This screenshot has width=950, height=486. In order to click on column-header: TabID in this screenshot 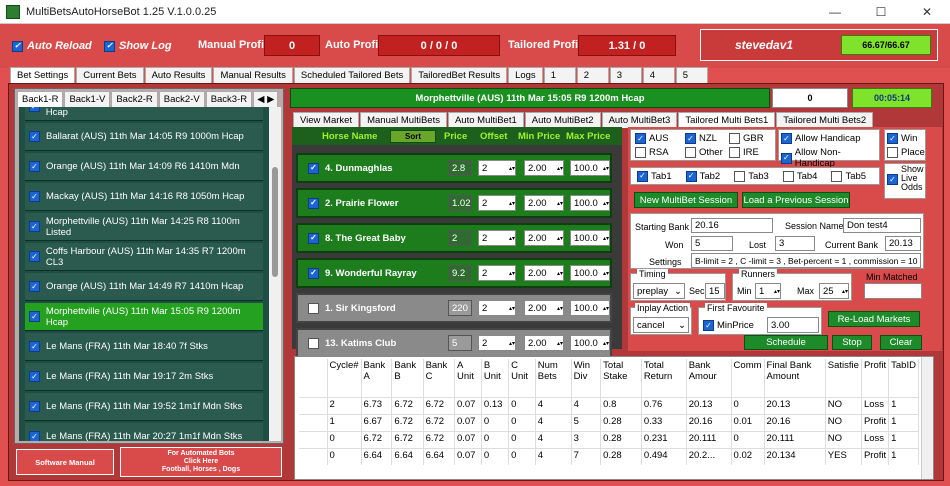, I will do `click(903, 378)`.